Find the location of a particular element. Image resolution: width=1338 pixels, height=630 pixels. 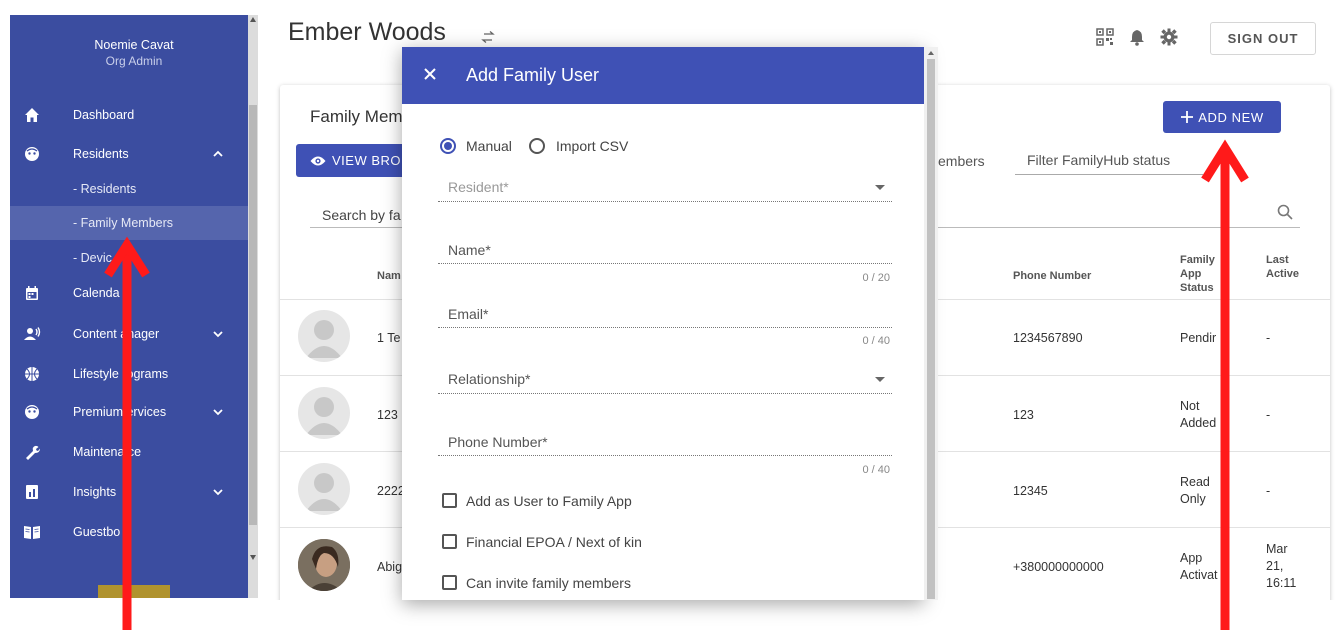

email-underline is located at coordinates (665, 327).